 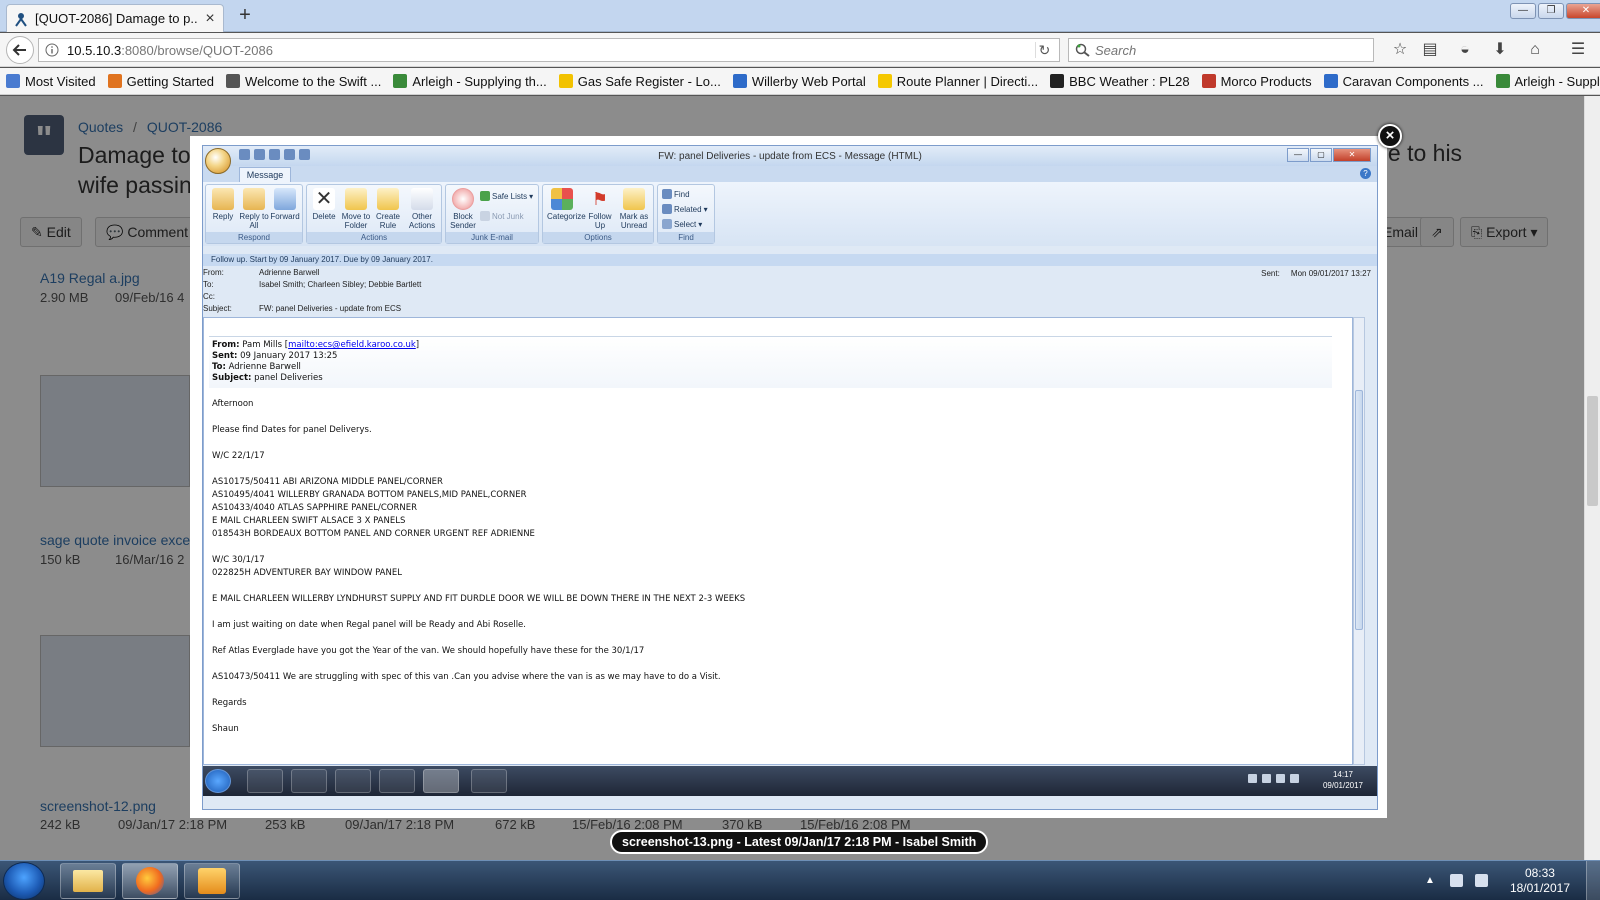 What do you see at coordinates (52, 50) in the screenshot?
I see `info-icon` at bounding box center [52, 50].